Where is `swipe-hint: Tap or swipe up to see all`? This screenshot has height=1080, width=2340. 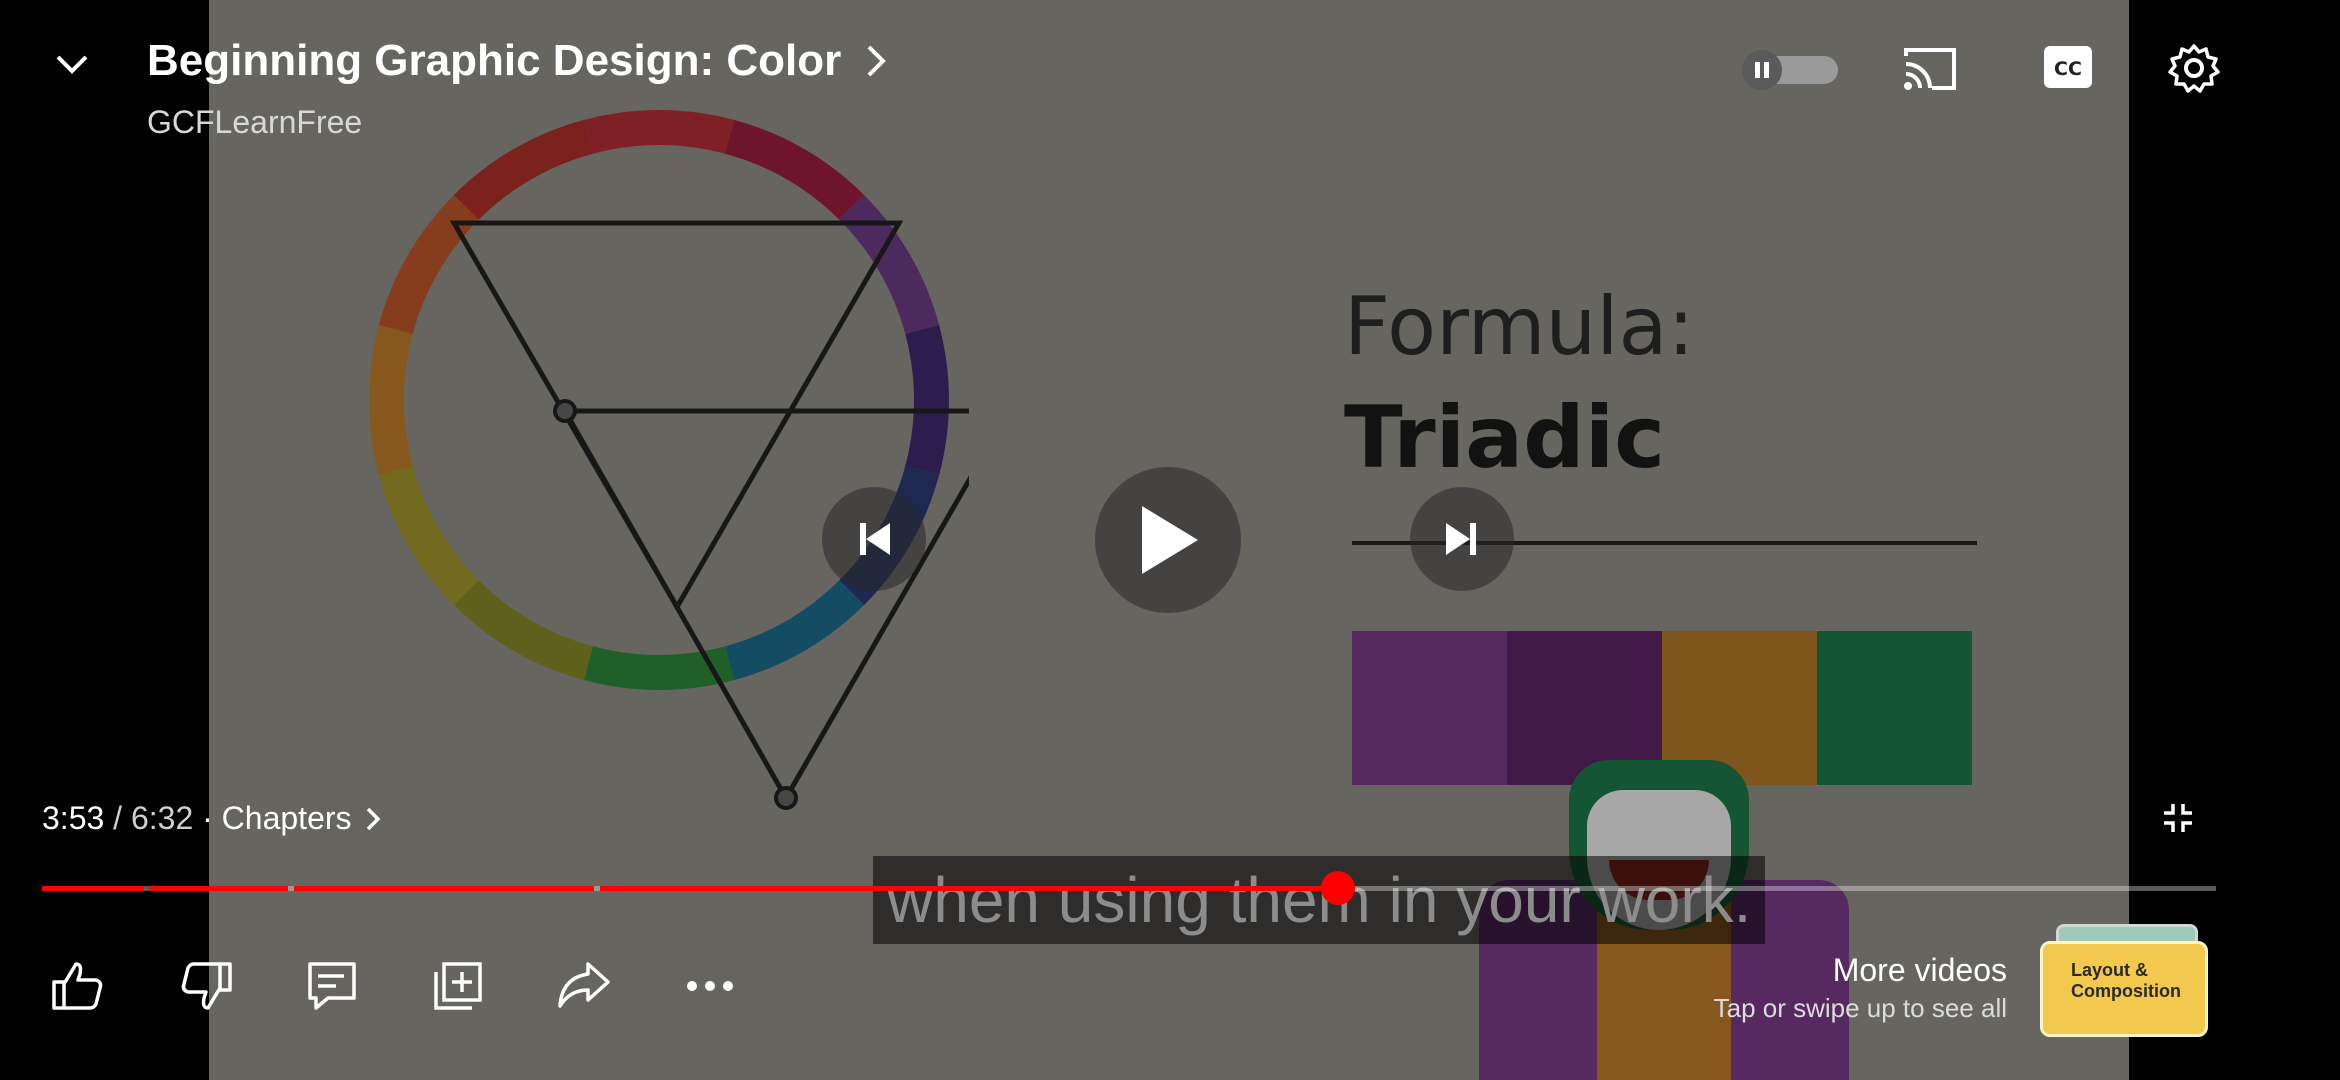
swipe-hint: Tap or swipe up to see all is located at coordinates (1860, 1008).